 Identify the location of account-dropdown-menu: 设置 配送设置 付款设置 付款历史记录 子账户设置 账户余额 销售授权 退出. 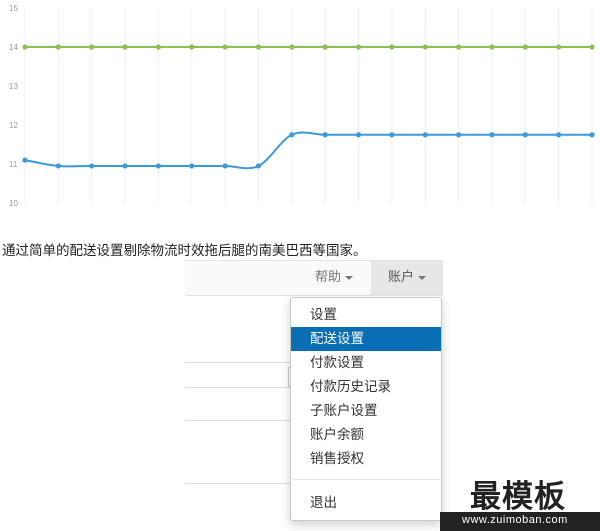
(366, 409).